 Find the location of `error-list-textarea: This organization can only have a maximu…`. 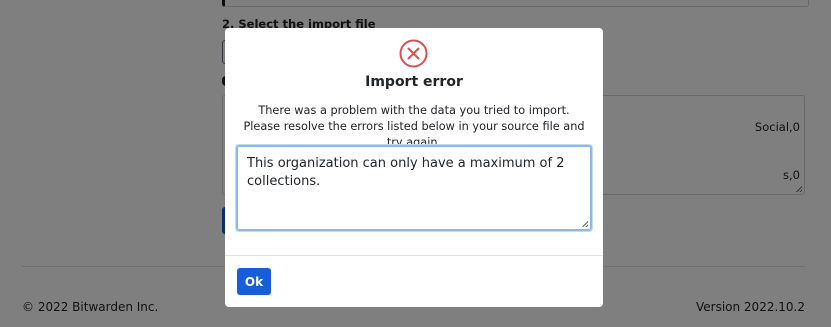

error-list-textarea: This organization can only have a maximu… is located at coordinates (414, 188).